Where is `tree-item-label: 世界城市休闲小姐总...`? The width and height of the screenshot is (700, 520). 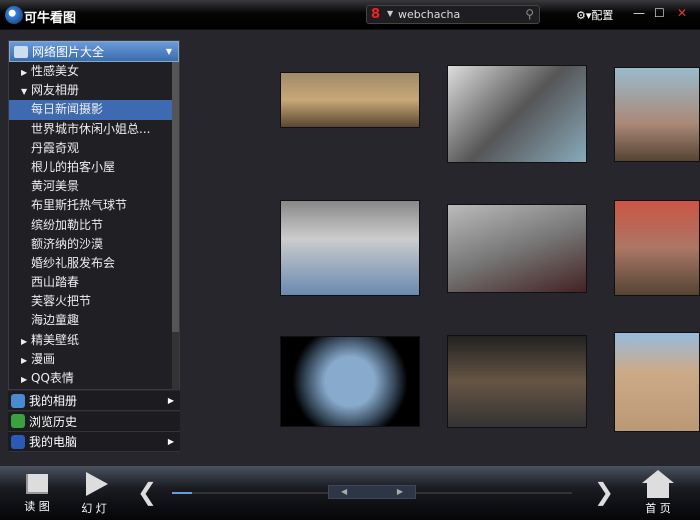
tree-item-label: 世界城市休闲小姐总... is located at coordinates (91, 128).